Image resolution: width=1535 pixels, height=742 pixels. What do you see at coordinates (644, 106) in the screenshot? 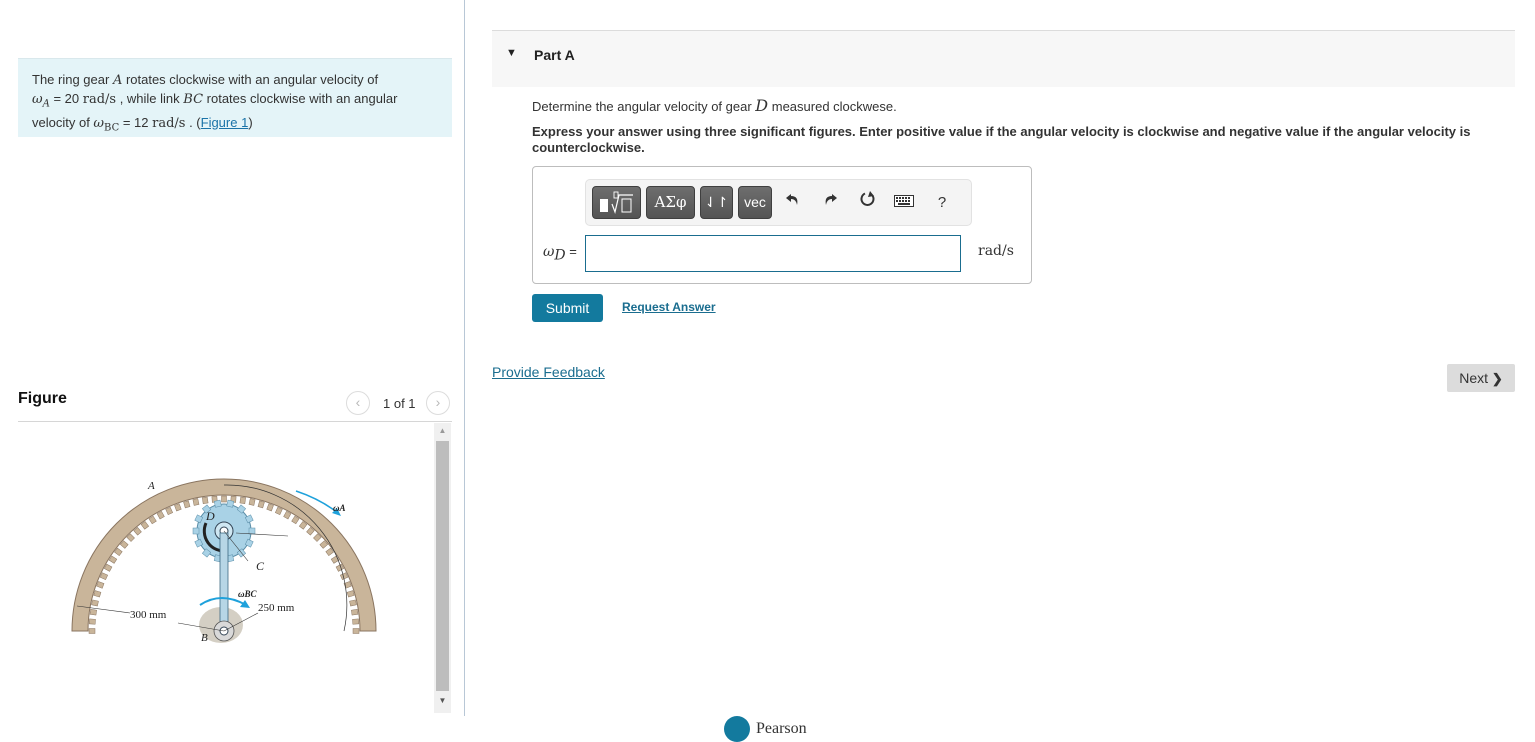
I see `question-pre: Determine the angular velocity of gear` at bounding box center [644, 106].